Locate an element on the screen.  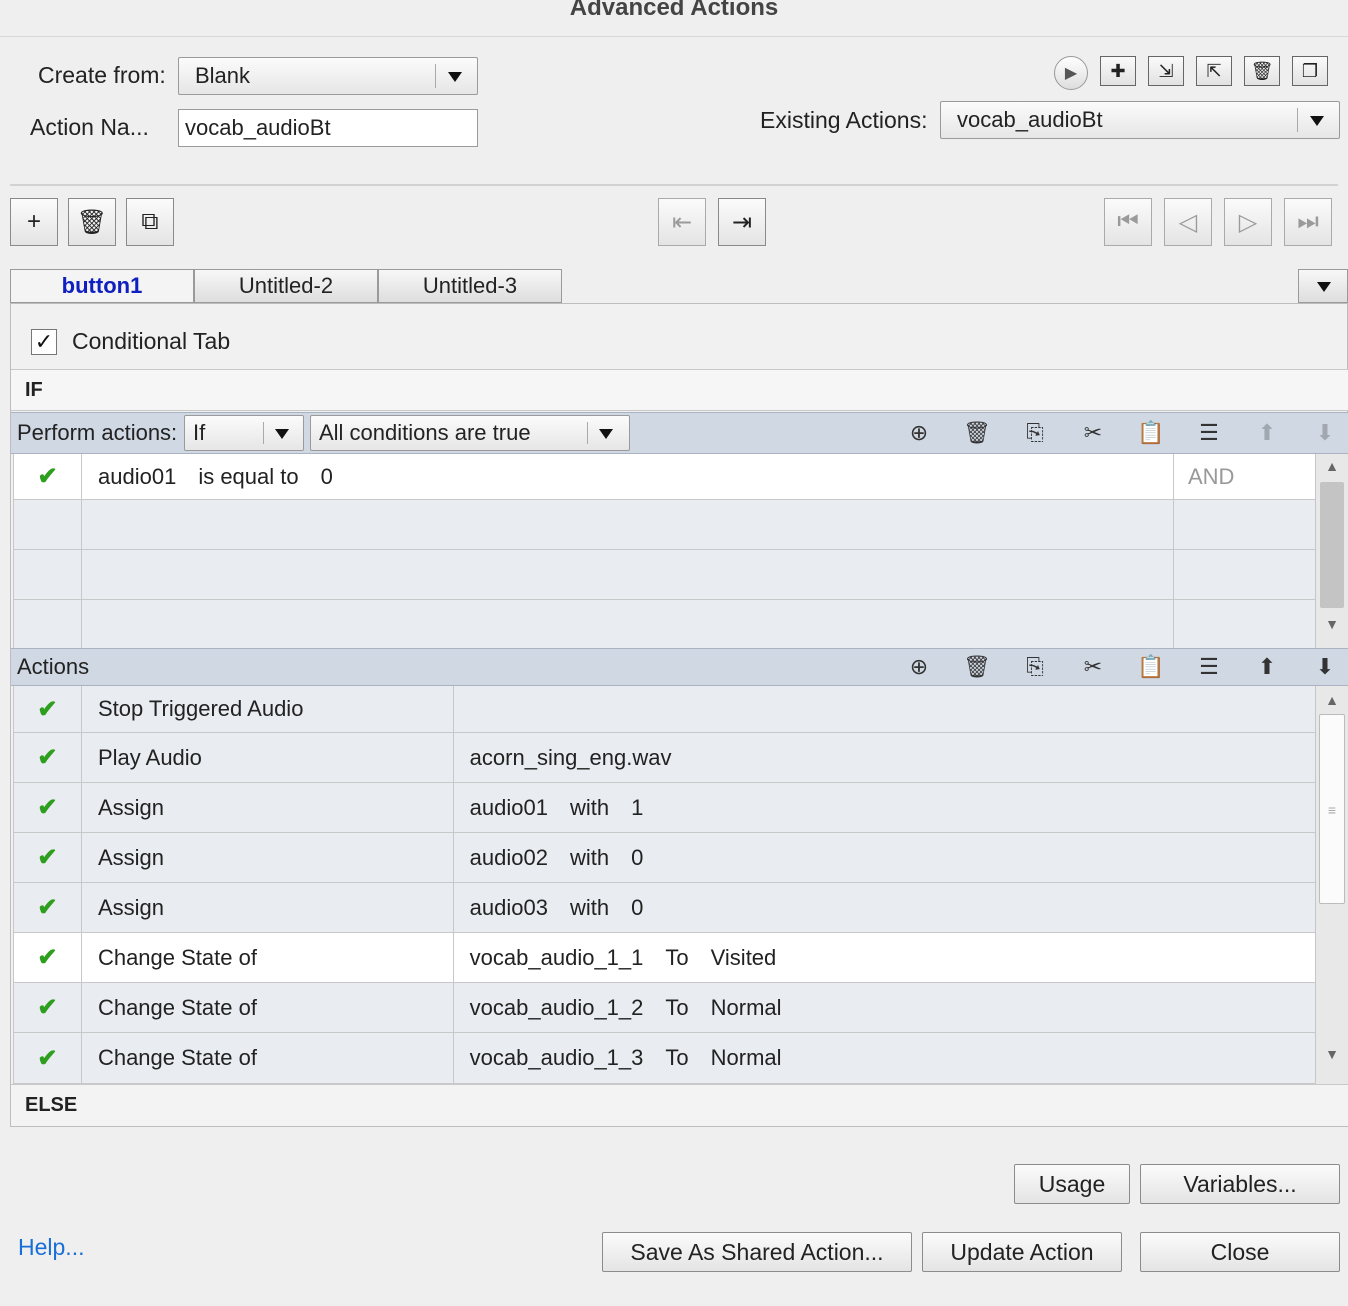
conditions-scrollbar: ▲ ▼ is located at coordinates (1331, 551).